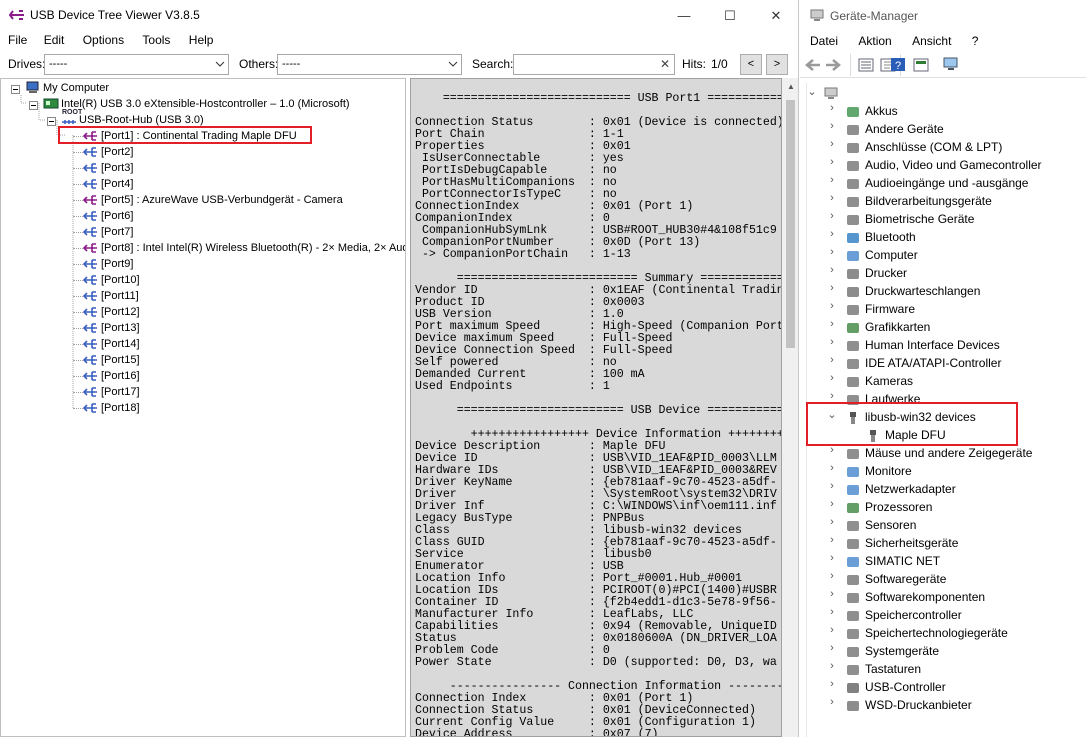 The width and height of the screenshot is (1086, 737). Describe the element at coordinates (108, 168) in the screenshot. I see `tree-node-port: [Port3]` at that location.